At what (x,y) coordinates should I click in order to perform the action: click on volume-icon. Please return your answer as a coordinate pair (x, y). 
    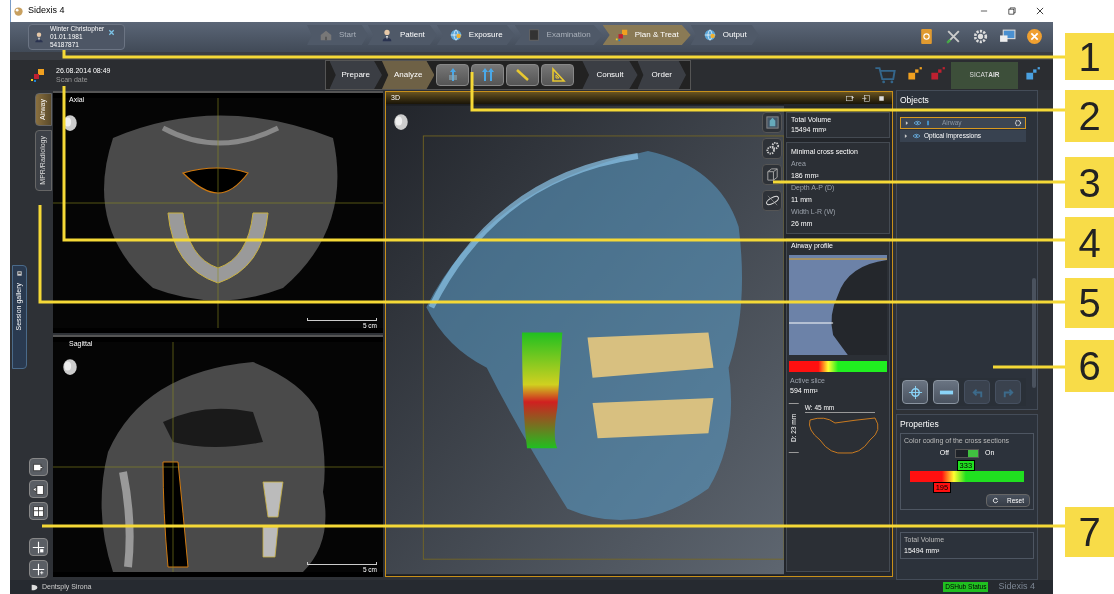
    Looking at the image, I should click on (772, 122).